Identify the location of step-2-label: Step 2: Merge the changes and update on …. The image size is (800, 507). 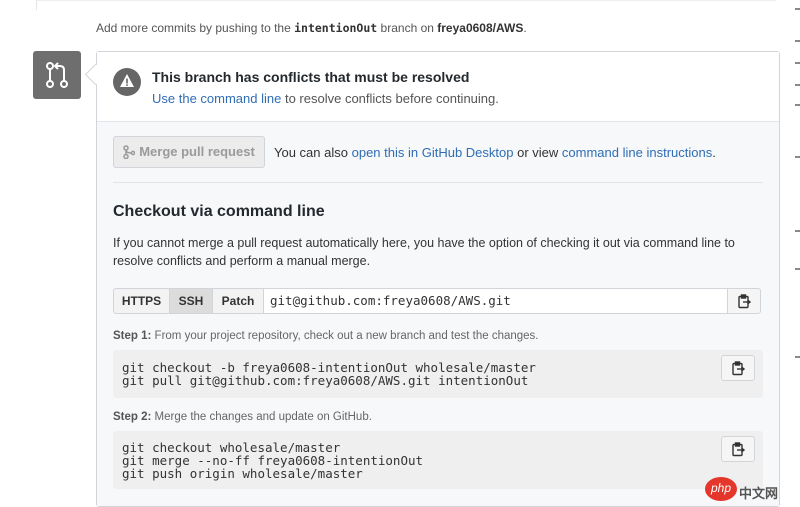
(242, 417).